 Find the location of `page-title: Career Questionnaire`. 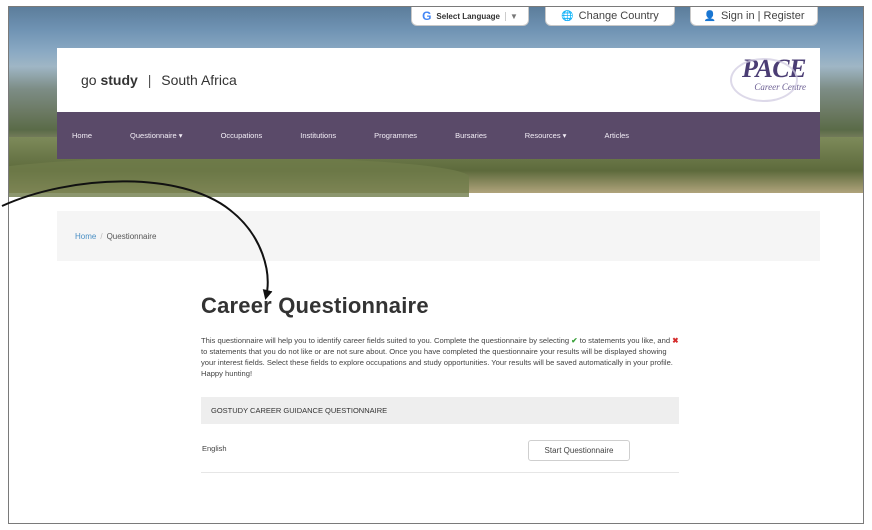

page-title: Career Questionnaire is located at coordinates (315, 305).